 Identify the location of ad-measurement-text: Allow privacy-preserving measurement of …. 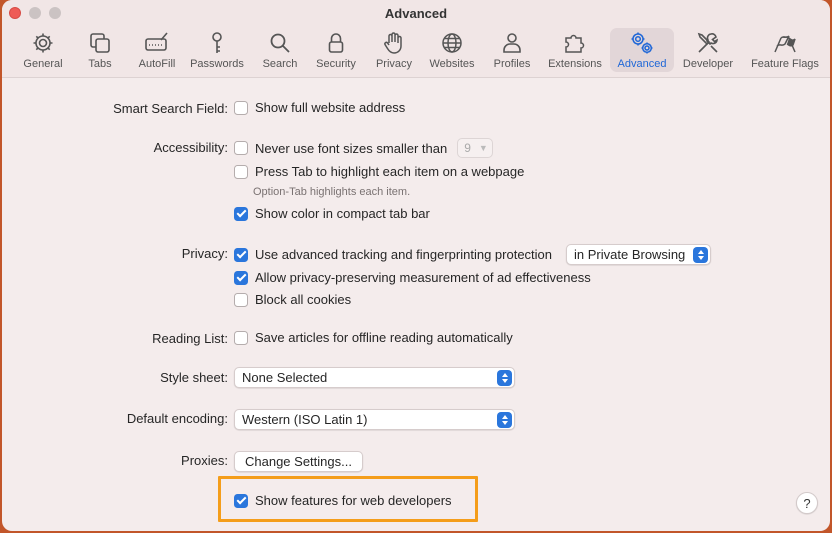
(423, 277).